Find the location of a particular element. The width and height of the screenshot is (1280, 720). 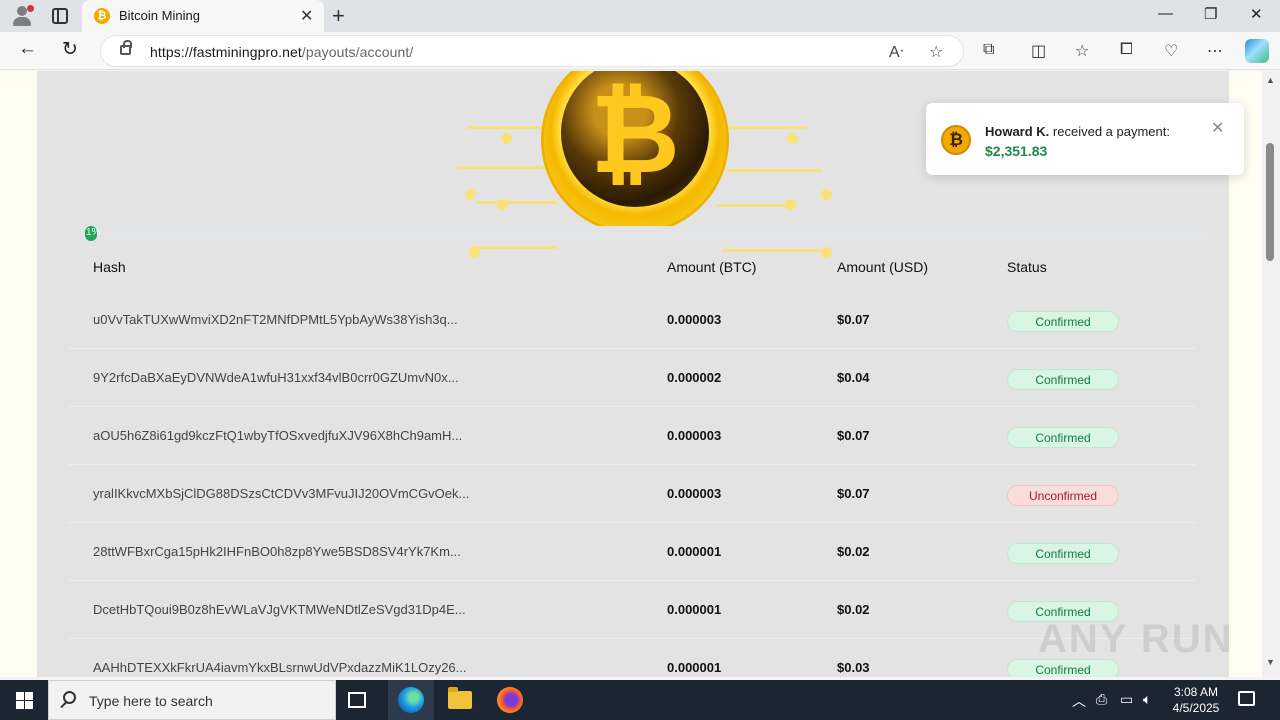

tray-overflow-chevron-icon: ︿ is located at coordinates (1079, 701).